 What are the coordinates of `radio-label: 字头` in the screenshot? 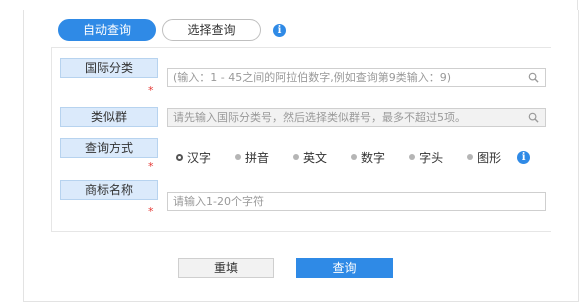 It's located at (431, 157).